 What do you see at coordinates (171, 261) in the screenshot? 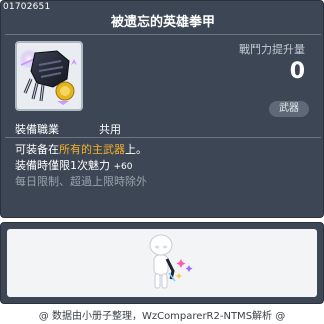
I see `character-avatar-icon` at bounding box center [171, 261].